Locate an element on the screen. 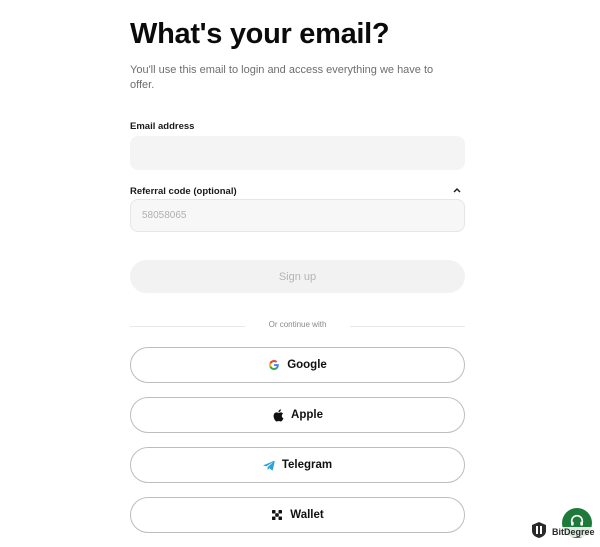 This screenshot has width=600, height=547. divider-line-right is located at coordinates (407, 326).